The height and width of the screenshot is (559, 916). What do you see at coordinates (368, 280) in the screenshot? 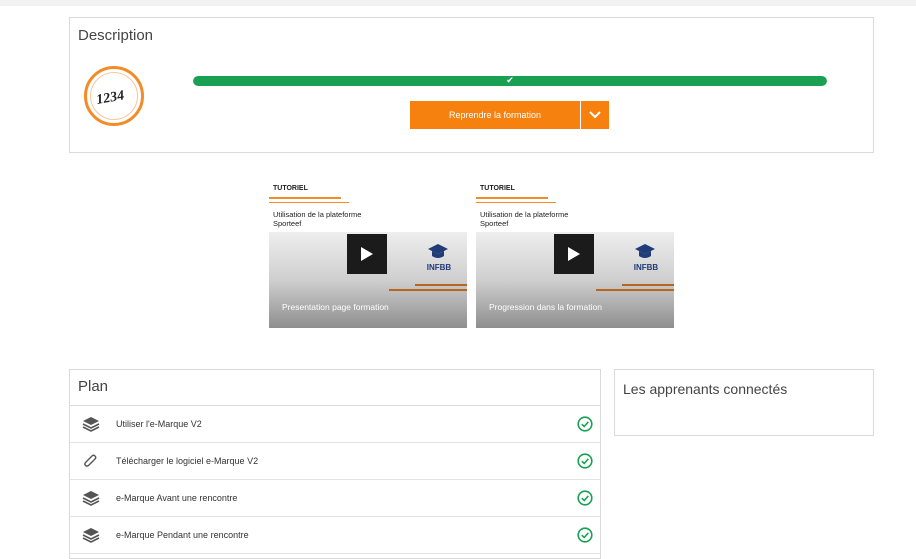
I see `video-thumbnail: INFBB Presentation page formation` at bounding box center [368, 280].